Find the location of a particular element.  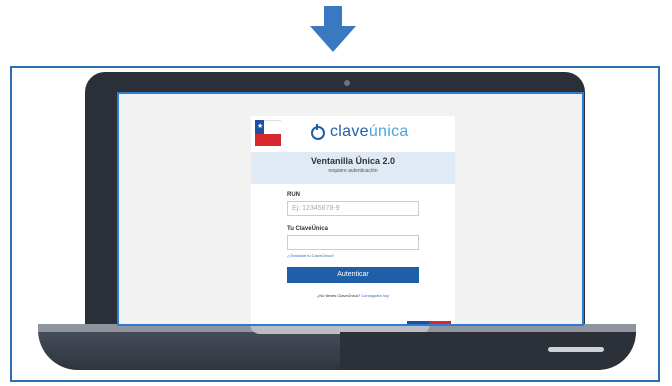

clave-label: Tu ClaveÚnica is located at coordinates (307, 229).